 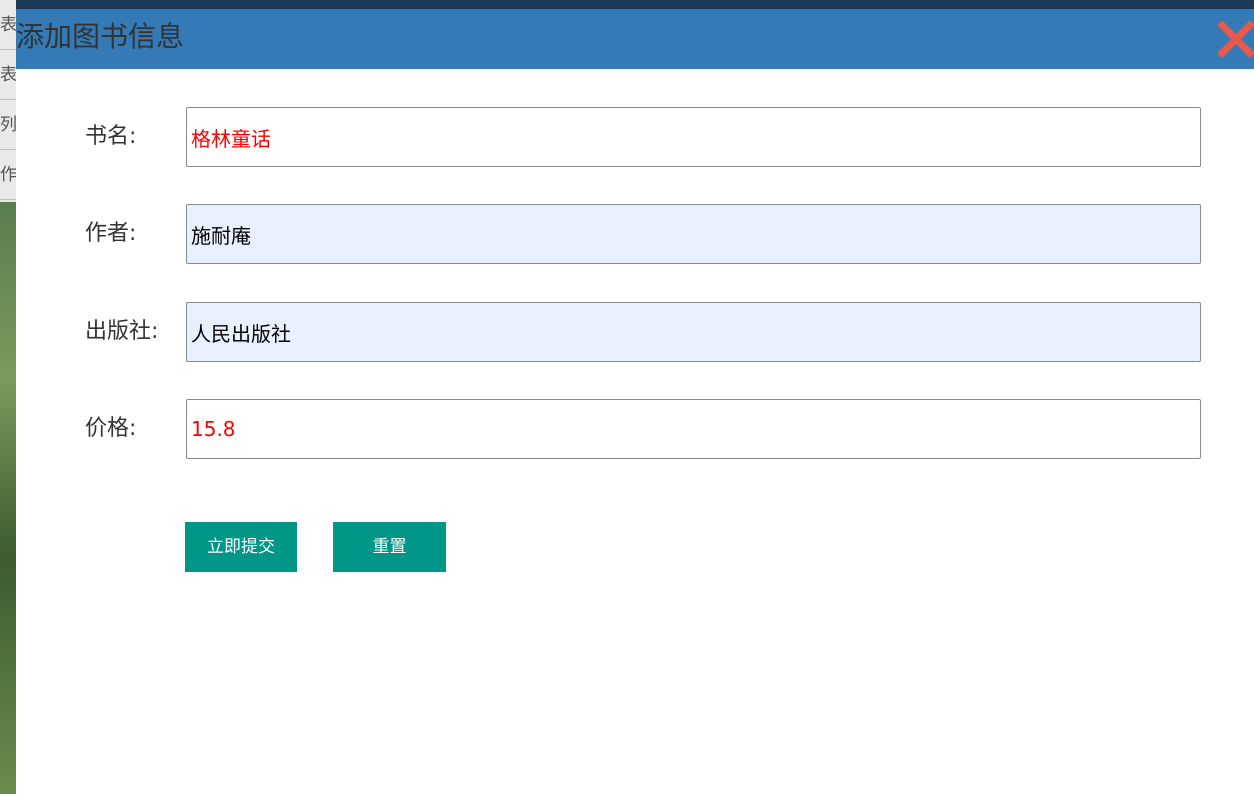 What do you see at coordinates (693, 137) in the screenshot?
I see `book-title-input` at bounding box center [693, 137].